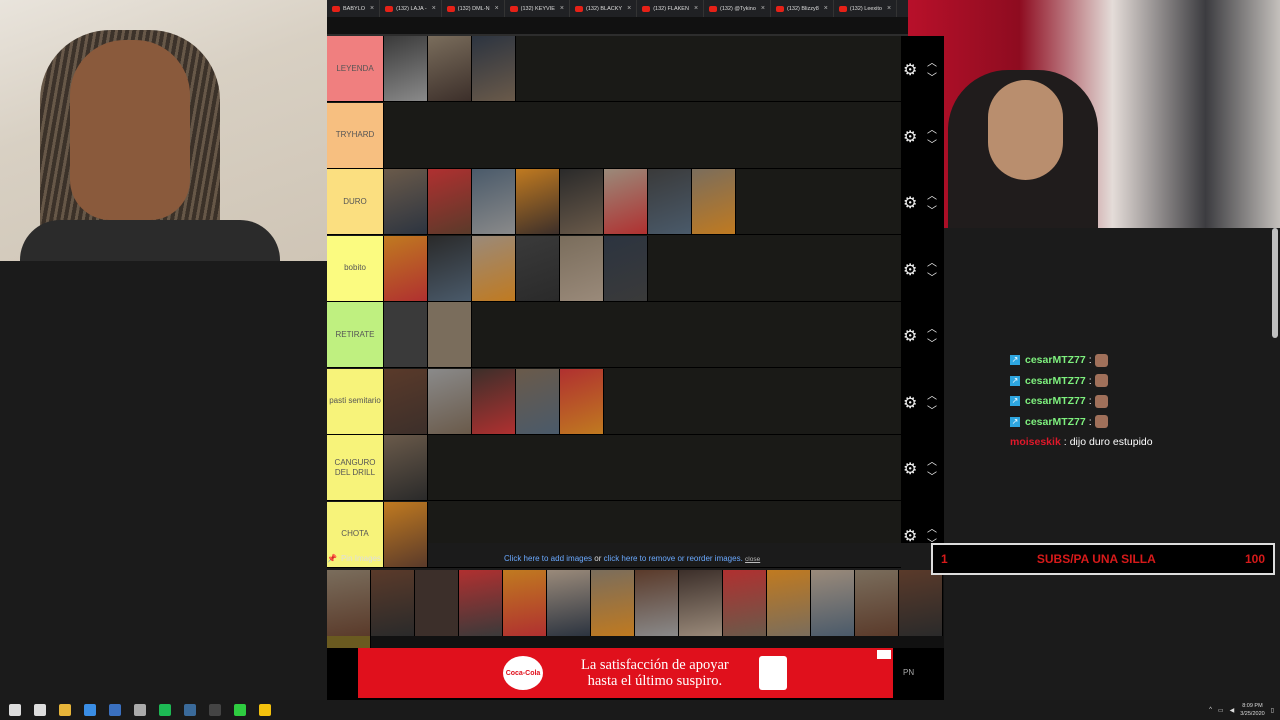 This screenshot has height=720, width=1280. What do you see at coordinates (473, 8) in the screenshot?
I see `browser-tab: (132) DML-N ×` at bounding box center [473, 8].